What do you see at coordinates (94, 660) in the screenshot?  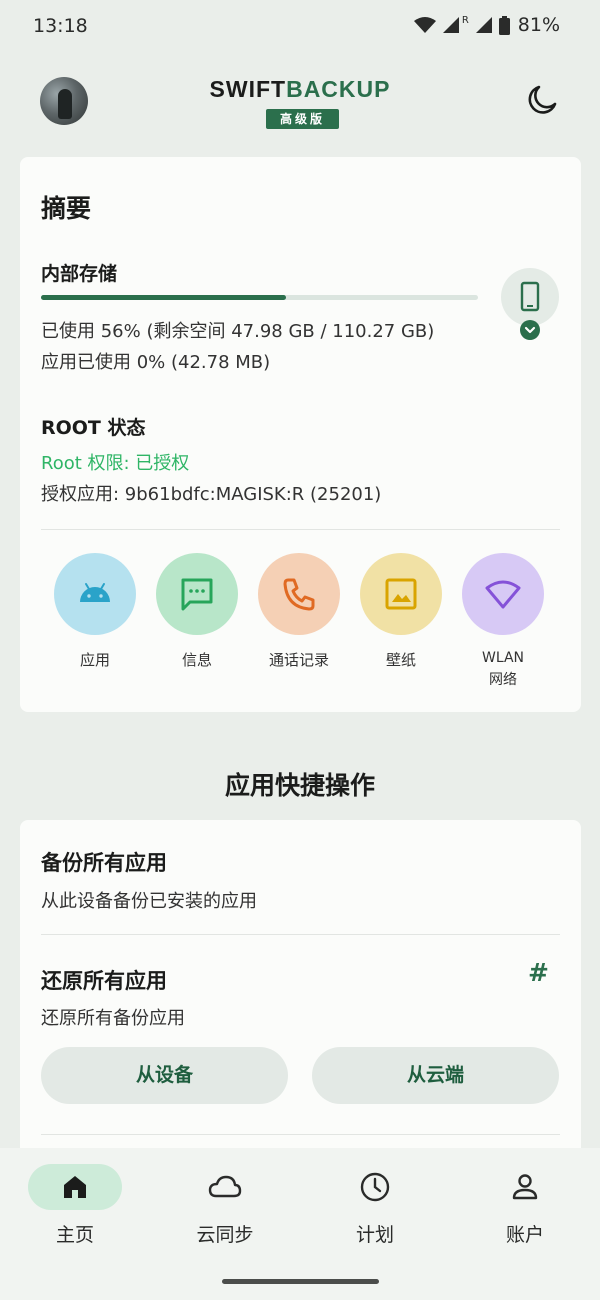 I see `category-apps-label: 应用` at bounding box center [94, 660].